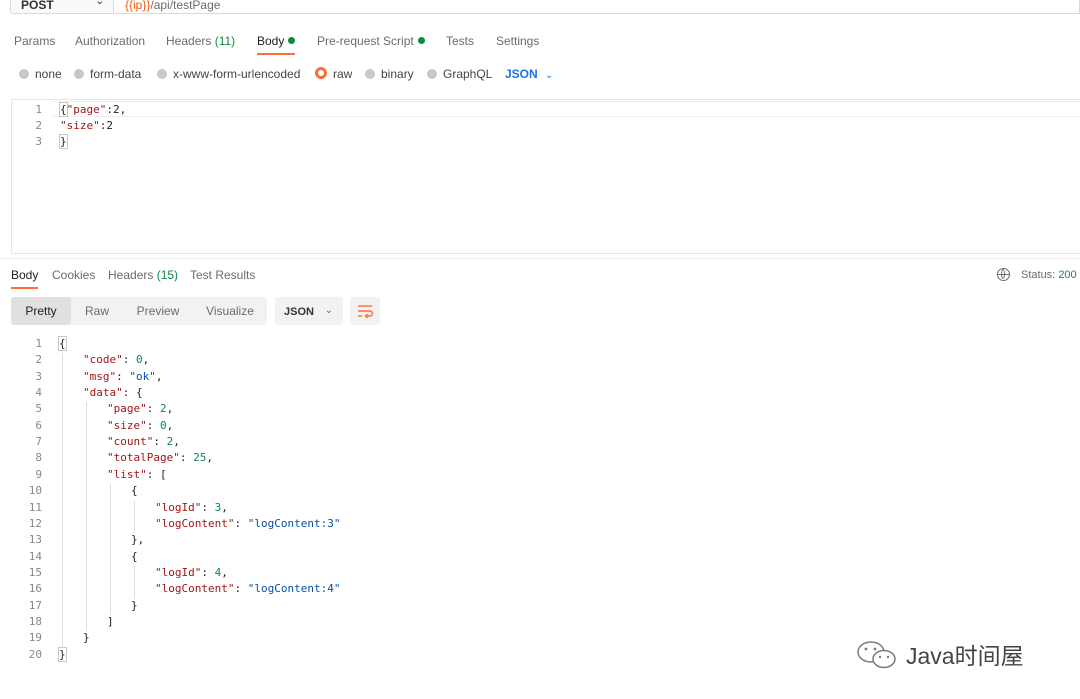 Image resolution: width=1080 pixels, height=699 pixels. What do you see at coordinates (35, 621) in the screenshot?
I see `line-number: 18` at bounding box center [35, 621].